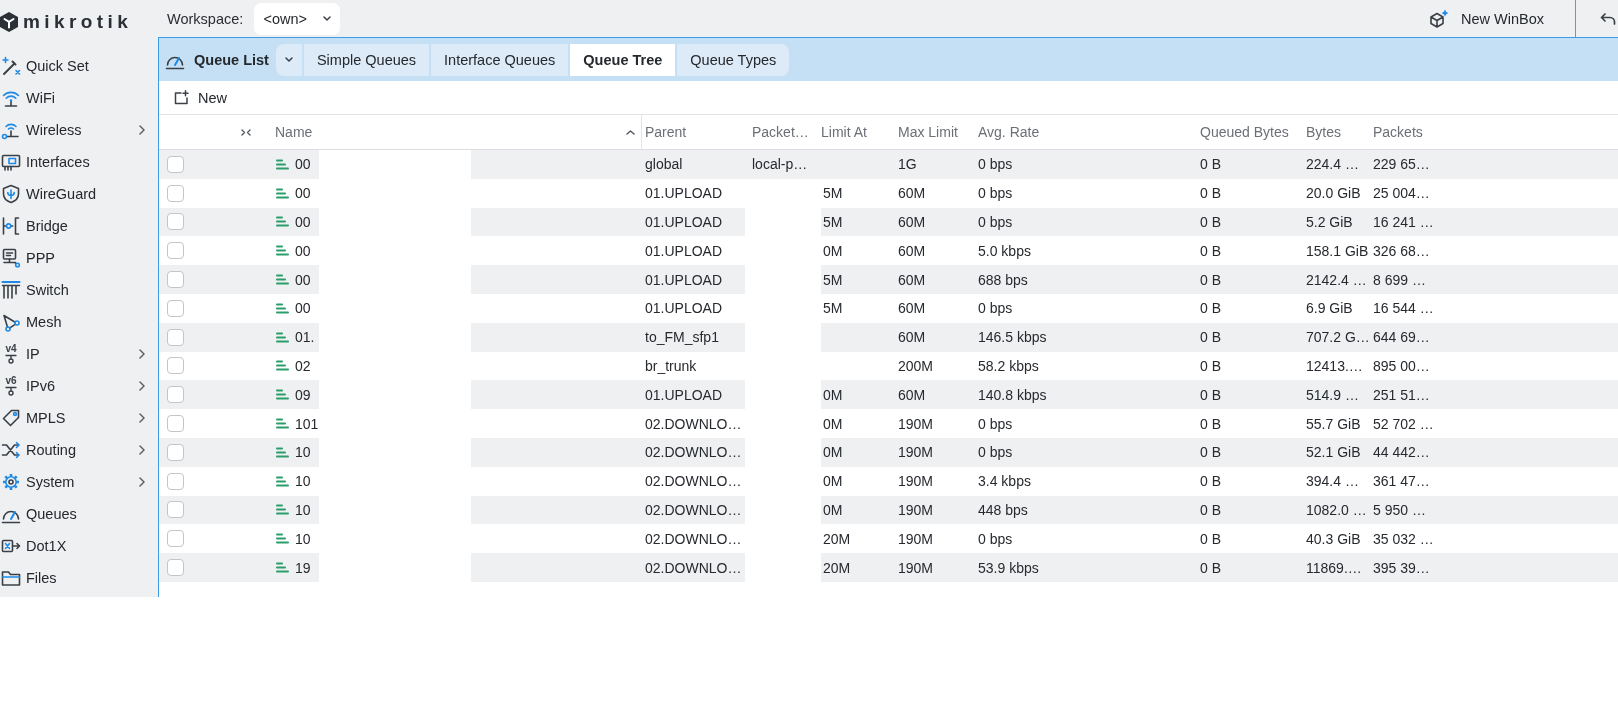  What do you see at coordinates (938, 132) in the screenshot?
I see `column-header: Max Limit` at bounding box center [938, 132].